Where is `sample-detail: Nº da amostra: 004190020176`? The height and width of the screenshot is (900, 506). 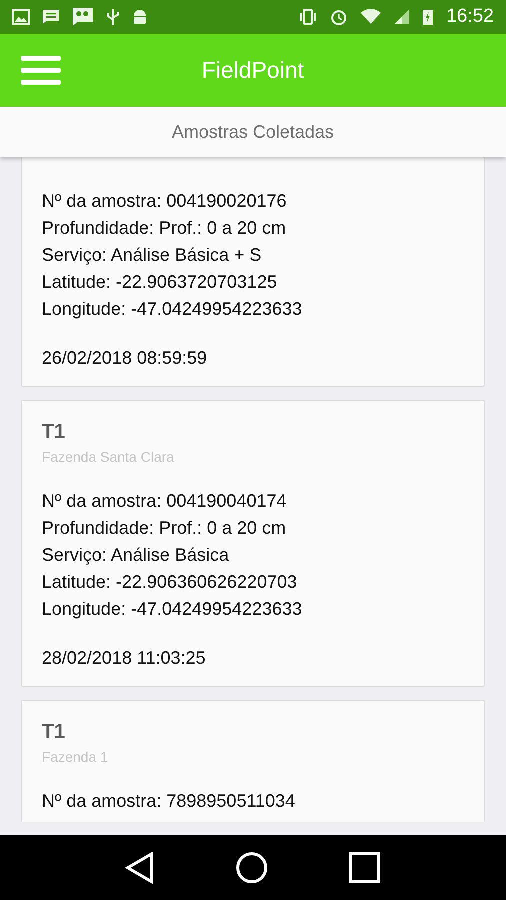
sample-detail: Nº da amostra: 004190020176 is located at coordinates (165, 201).